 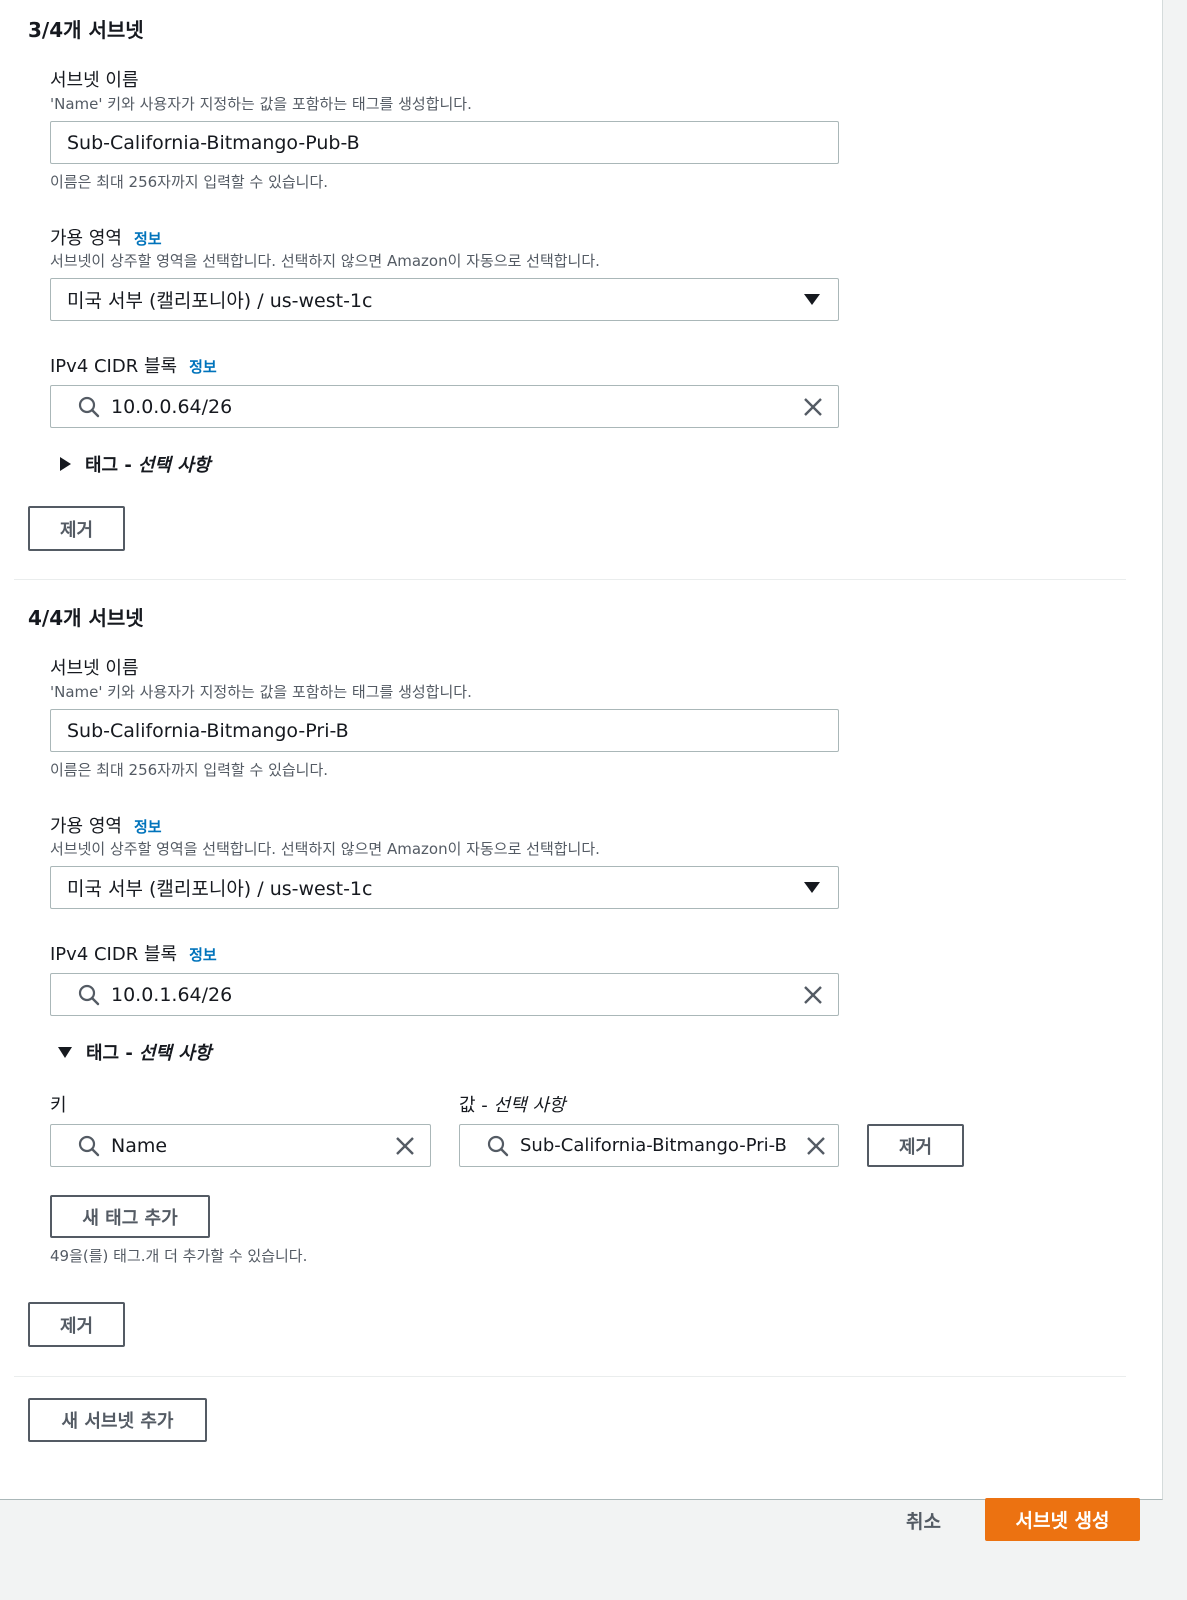 What do you see at coordinates (189, 770) in the screenshot?
I see `subnet-4-name-hint: 이름은 최대 256자까지 입력할 수 있습니다.` at bounding box center [189, 770].